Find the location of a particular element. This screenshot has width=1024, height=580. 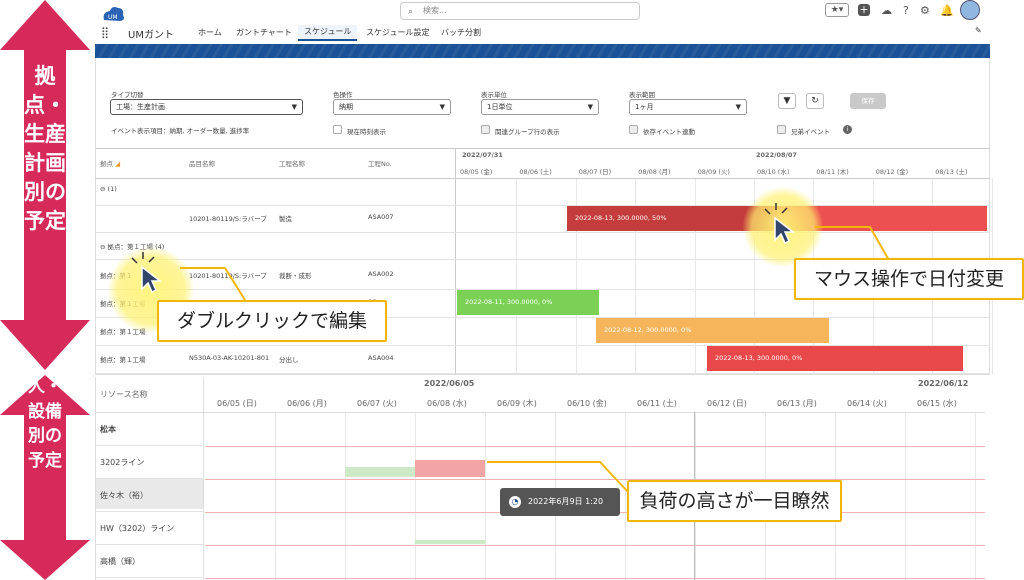

side-label-top: 拠点・生産計画別の予定 is located at coordinates (45, 148).